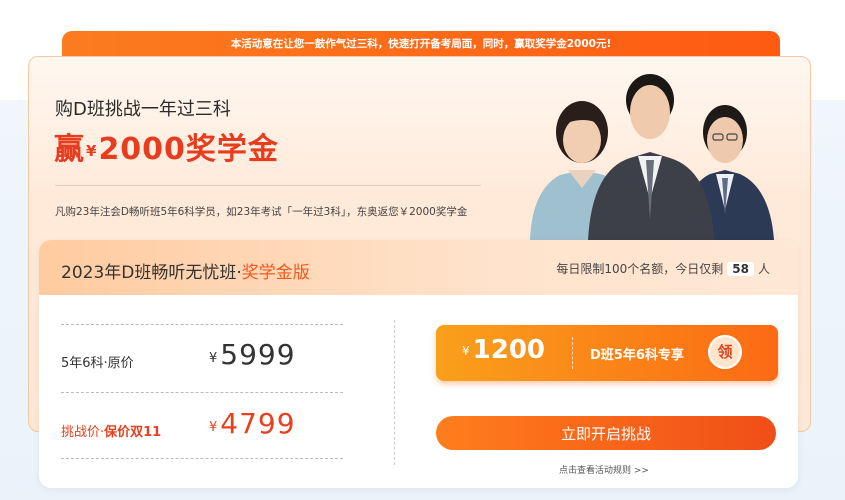 Image resolution: width=845 pixels, height=500 pixels. Describe the element at coordinates (466, 351) in the screenshot. I see `coupon-yen: ¥` at that location.